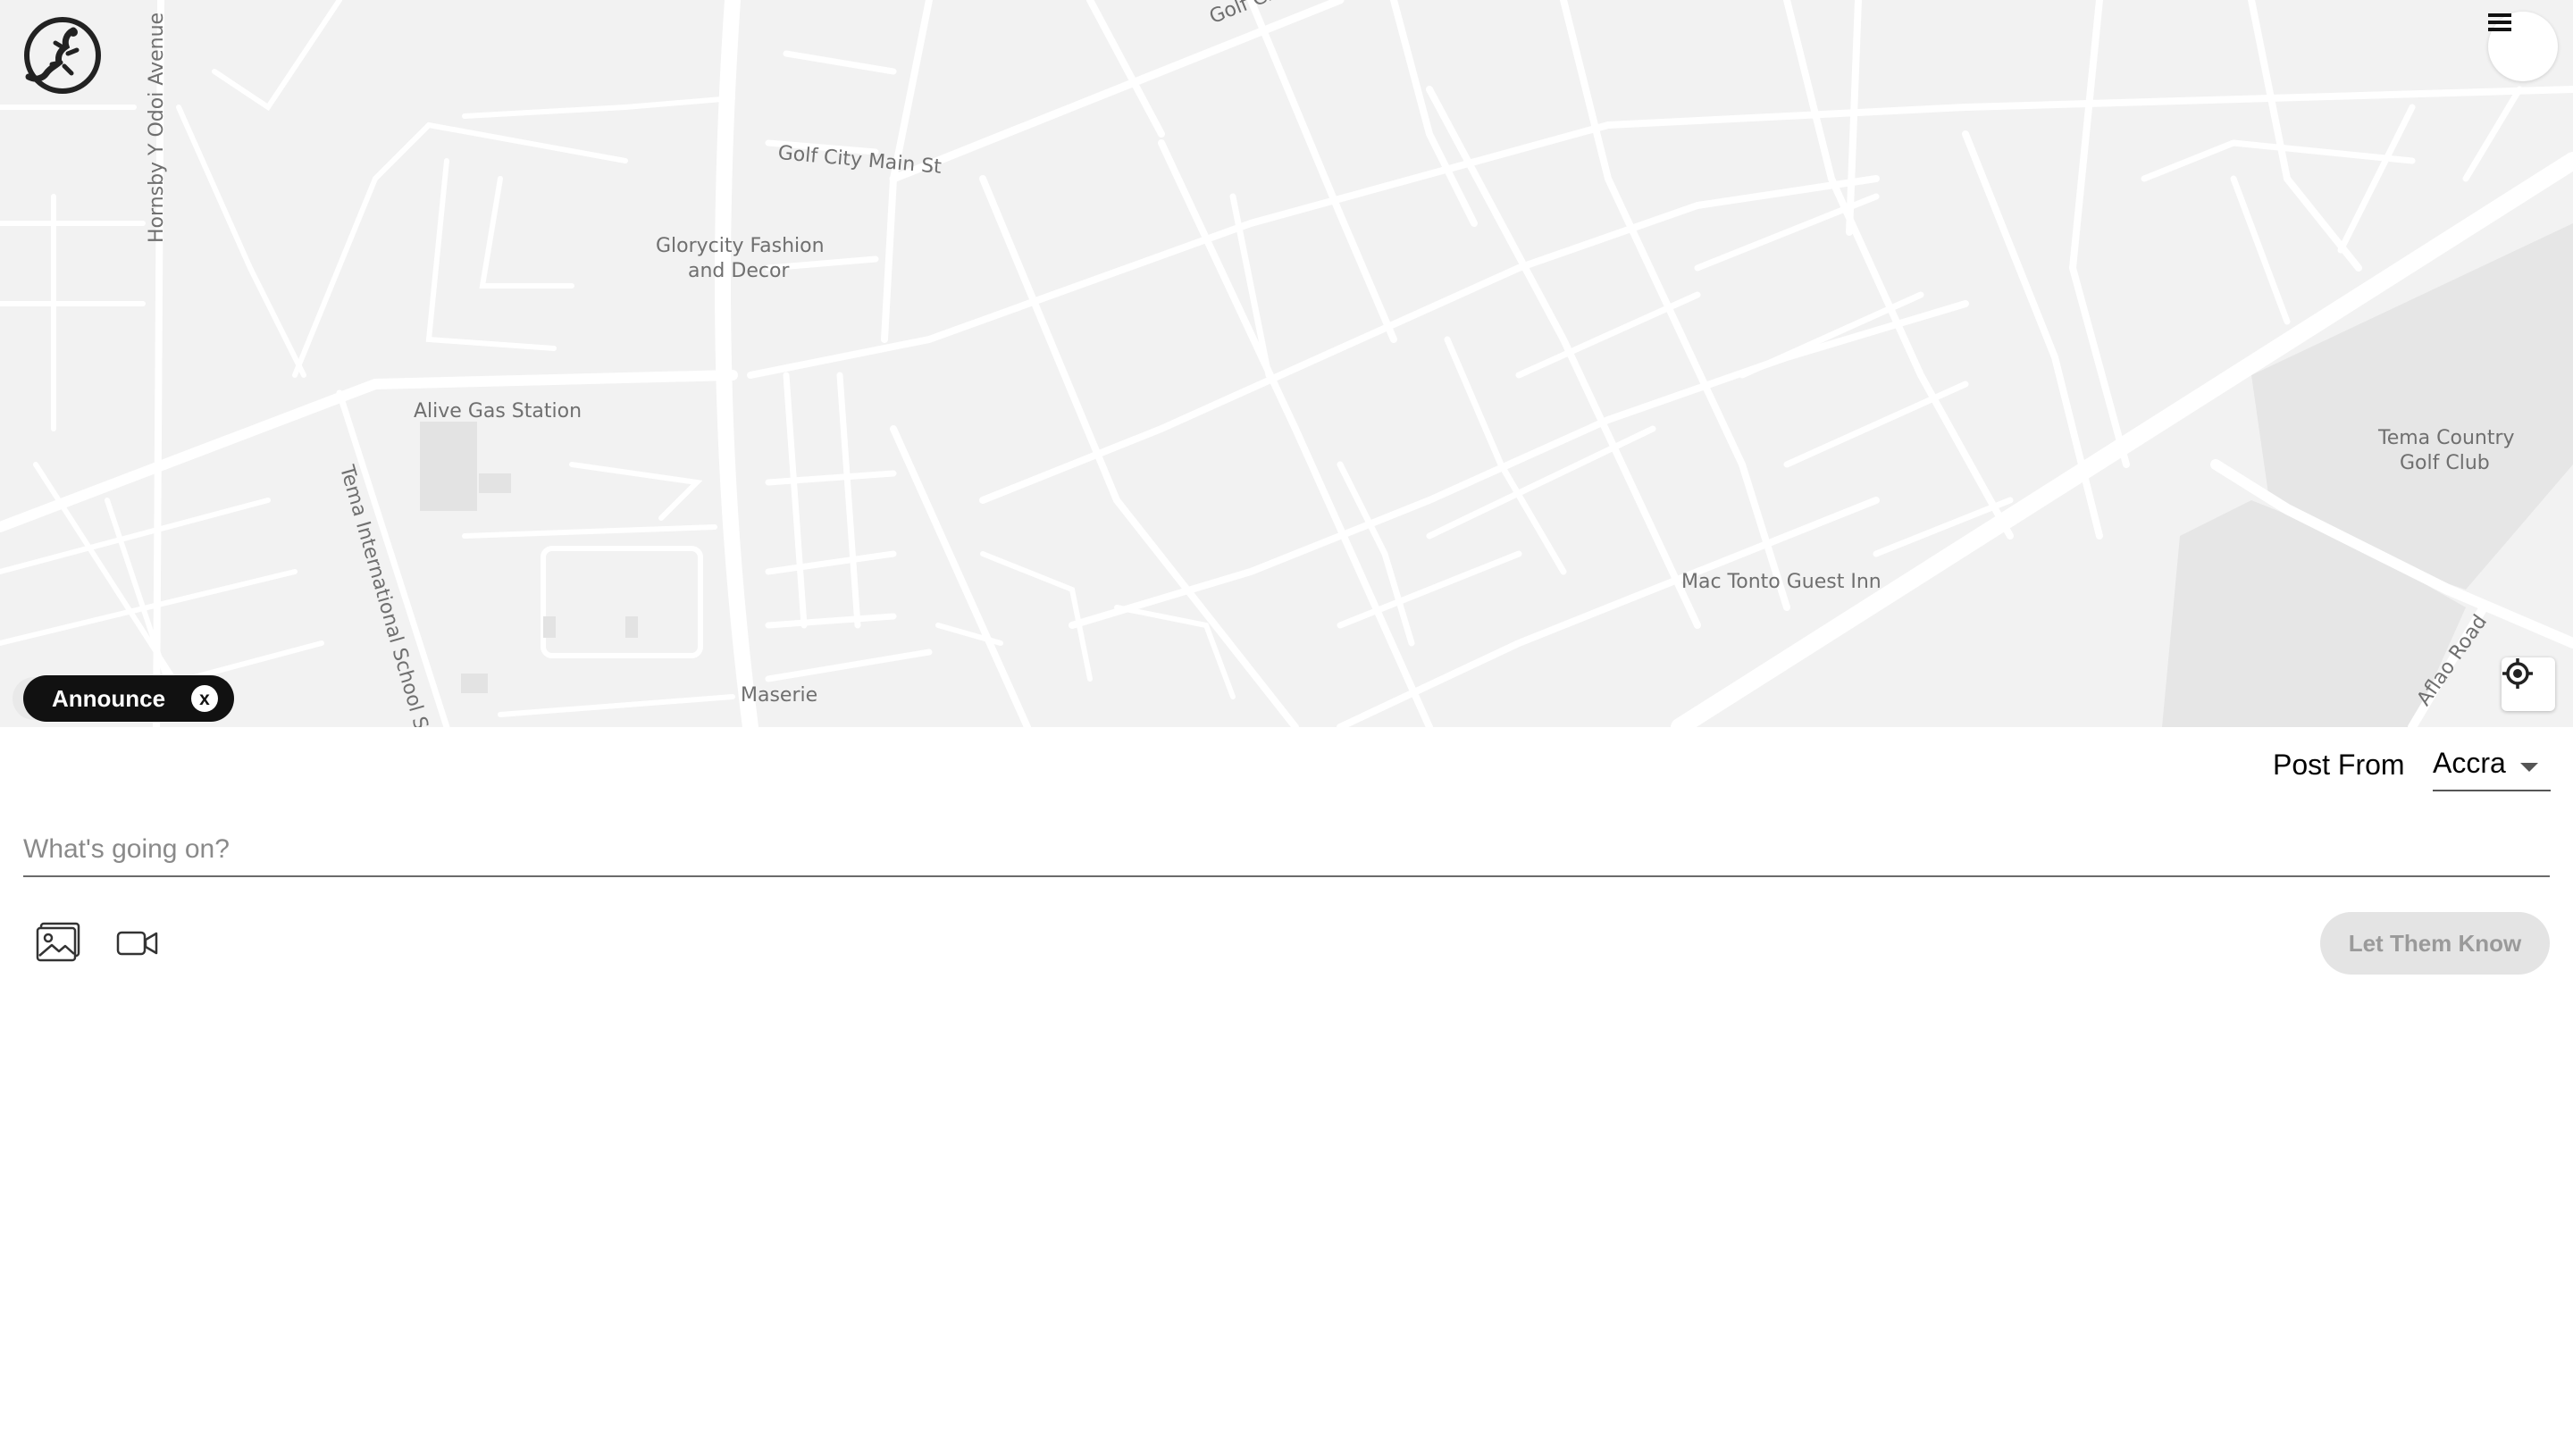 This screenshot has height=1456, width=2573. What do you see at coordinates (1781, 582) in the screenshot?
I see `map-label-mac-tonto: Mac Tonto Guest Inn` at bounding box center [1781, 582].